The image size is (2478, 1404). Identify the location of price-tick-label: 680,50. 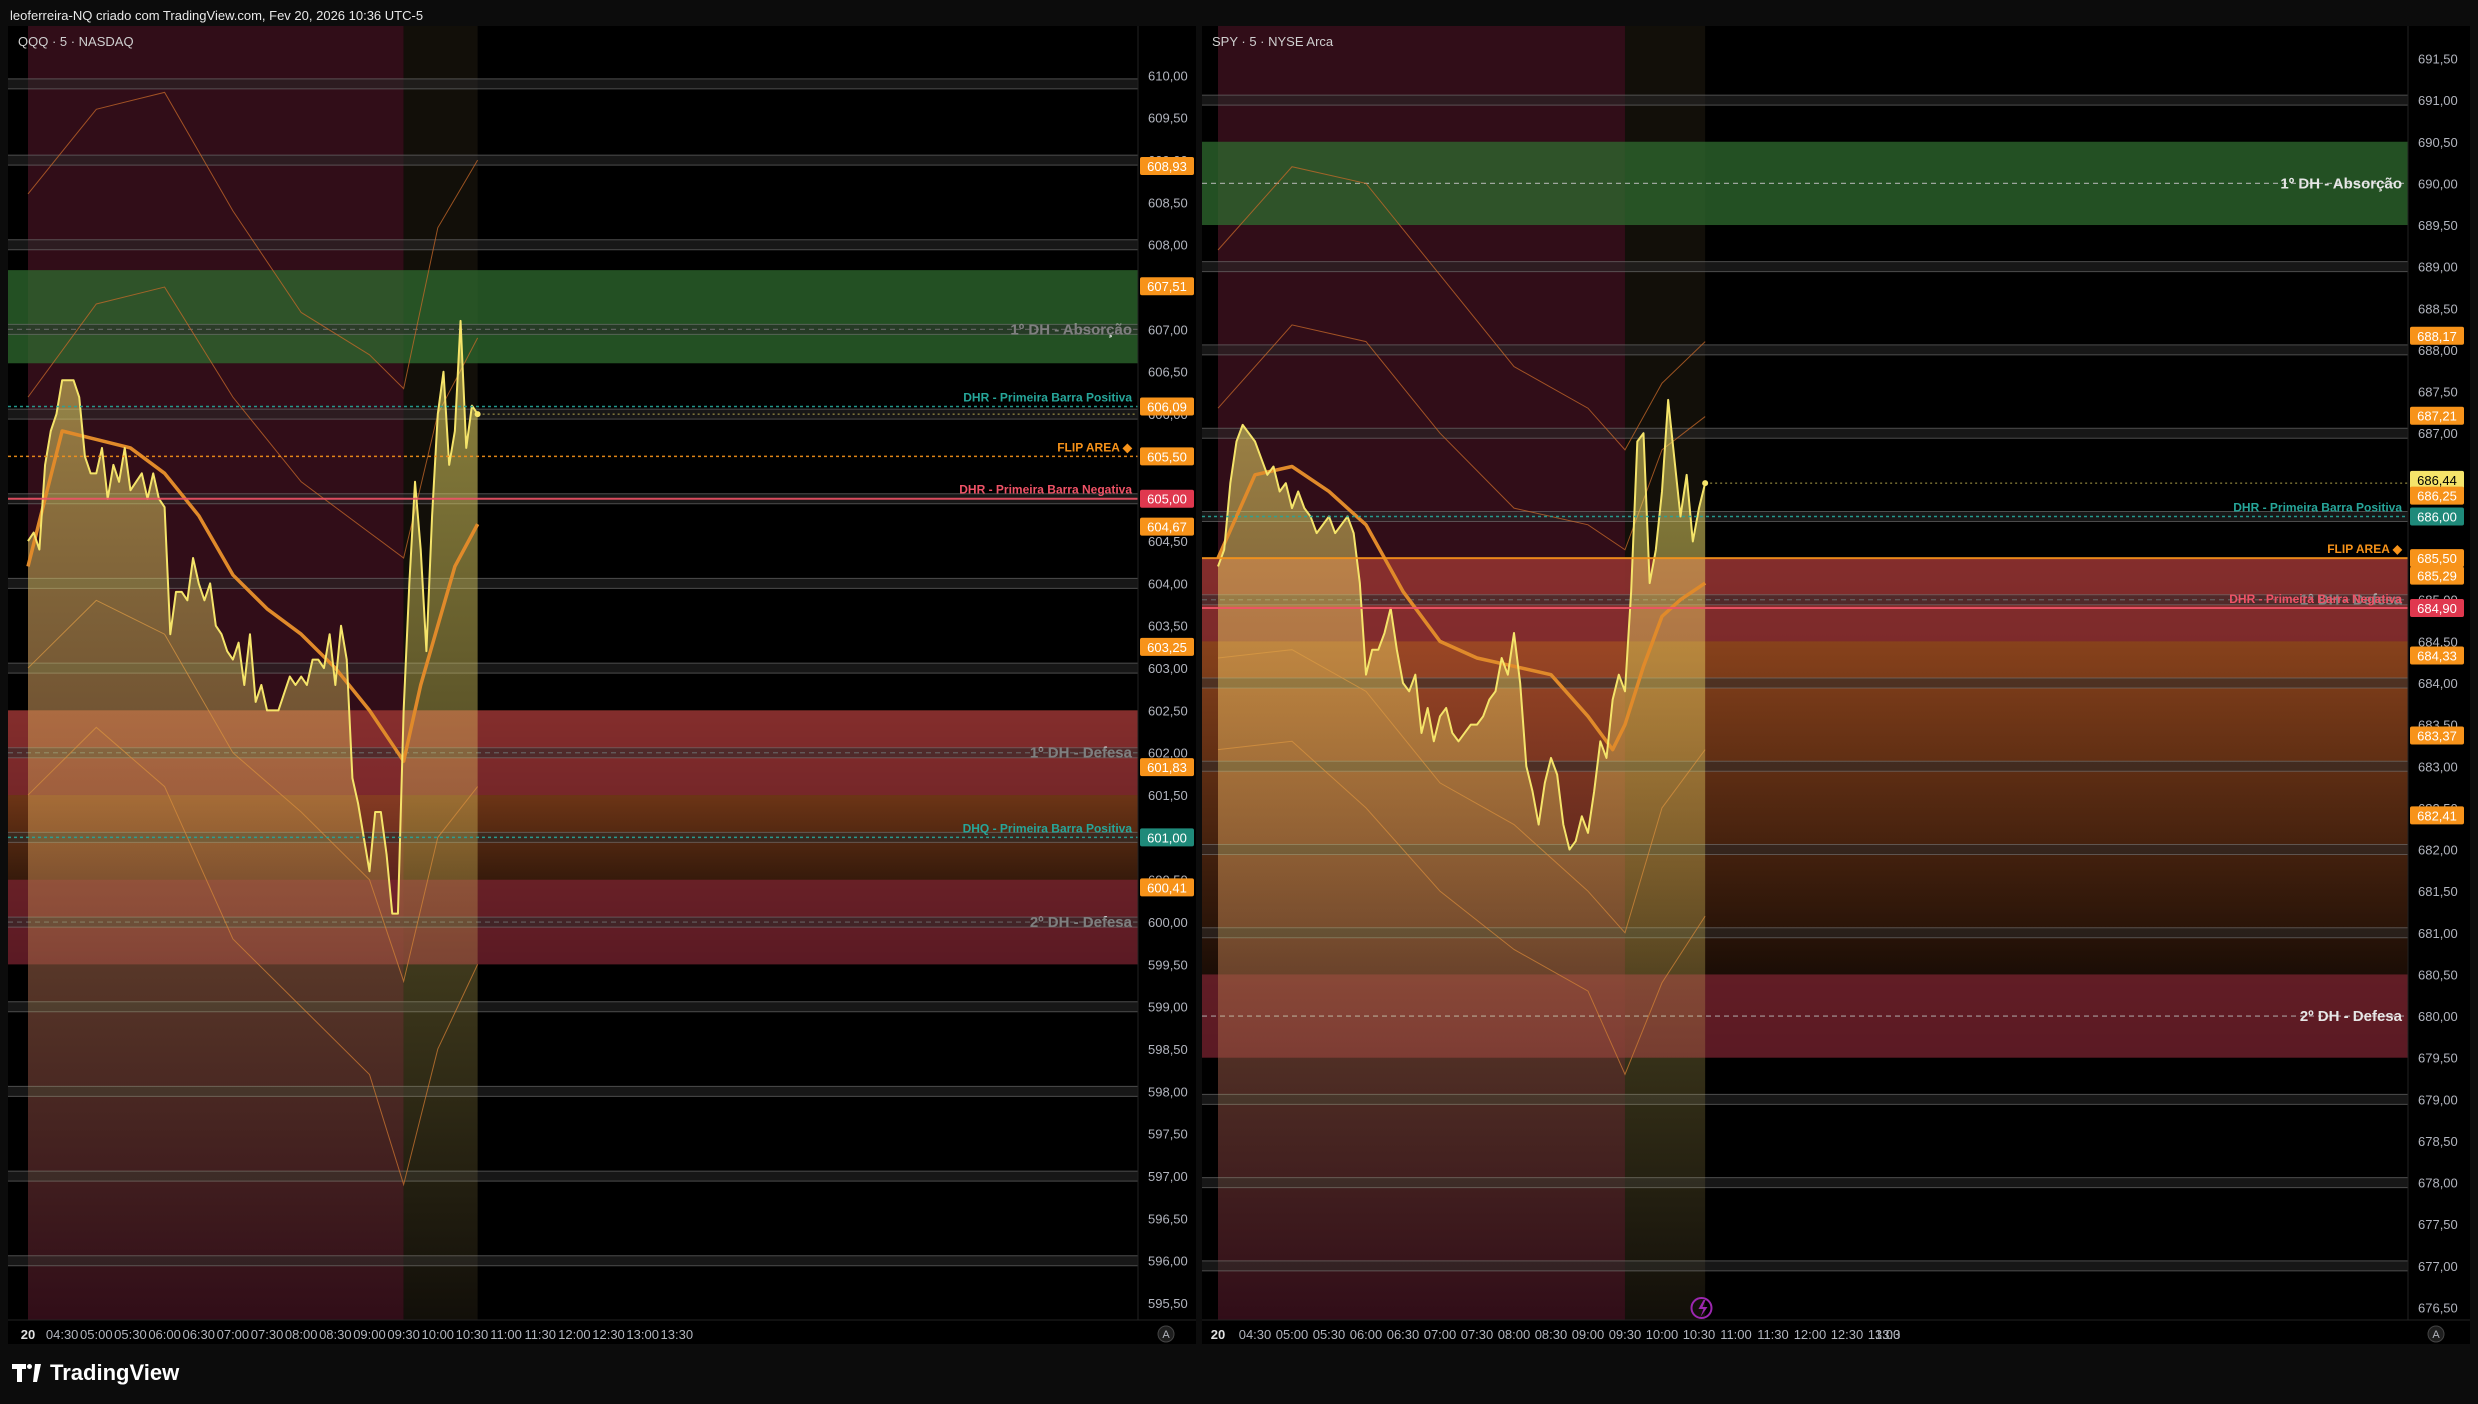
(2438, 974).